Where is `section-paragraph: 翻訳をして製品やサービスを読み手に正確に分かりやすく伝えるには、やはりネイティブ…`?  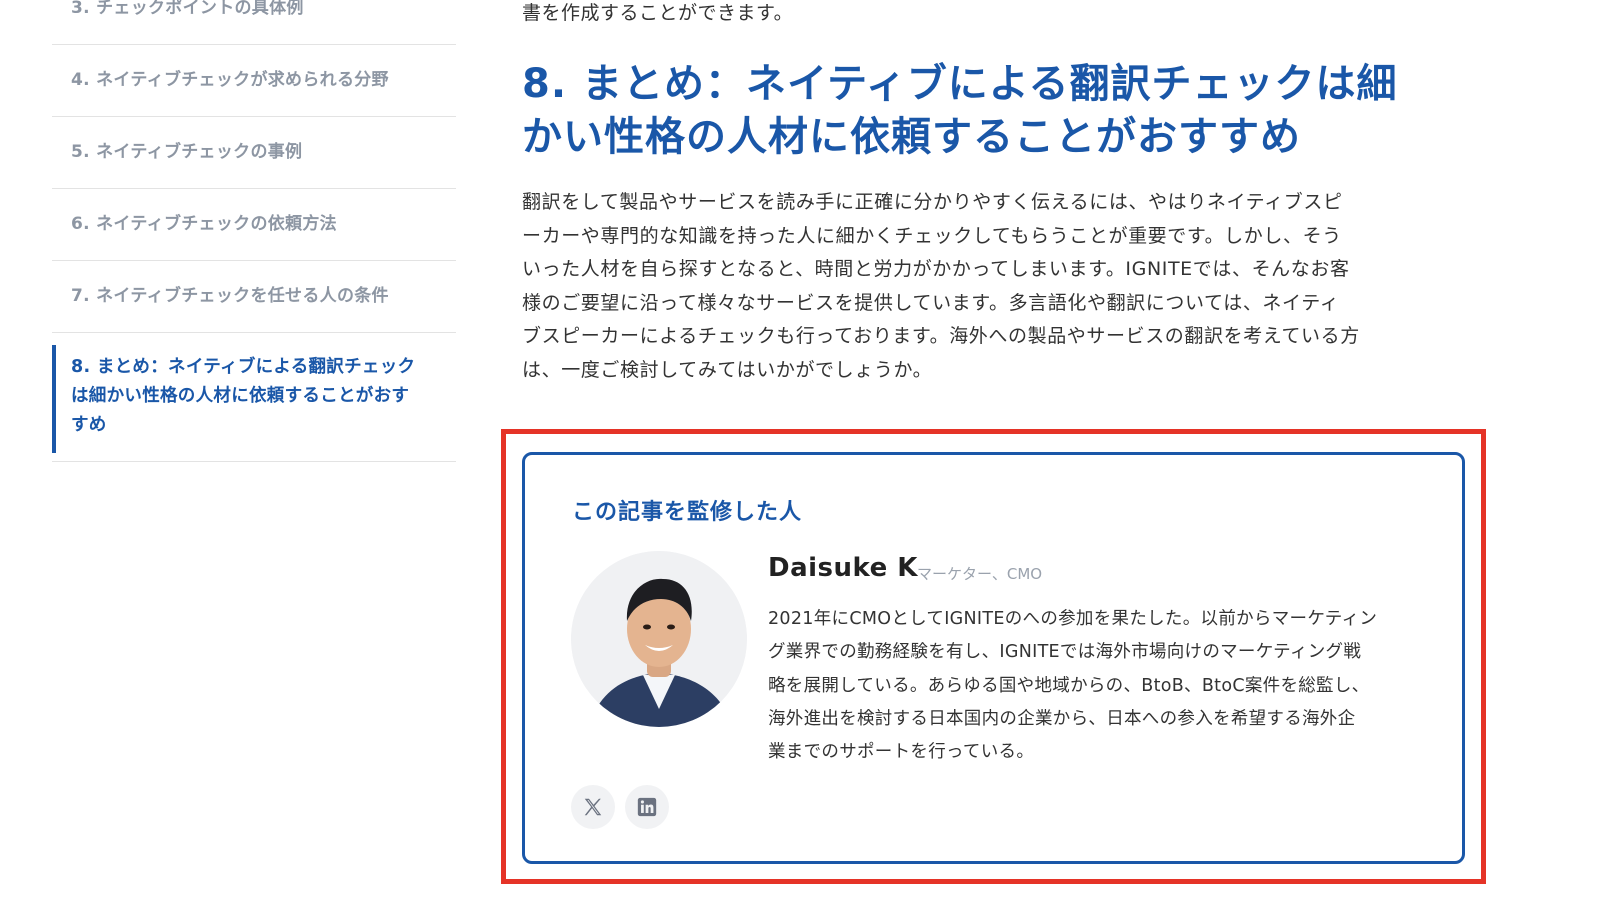 section-paragraph: 翻訳をして製品やサービスを読み手に正確に分かりやすく伝えるには、やはりネイティブ… is located at coordinates (997, 286).